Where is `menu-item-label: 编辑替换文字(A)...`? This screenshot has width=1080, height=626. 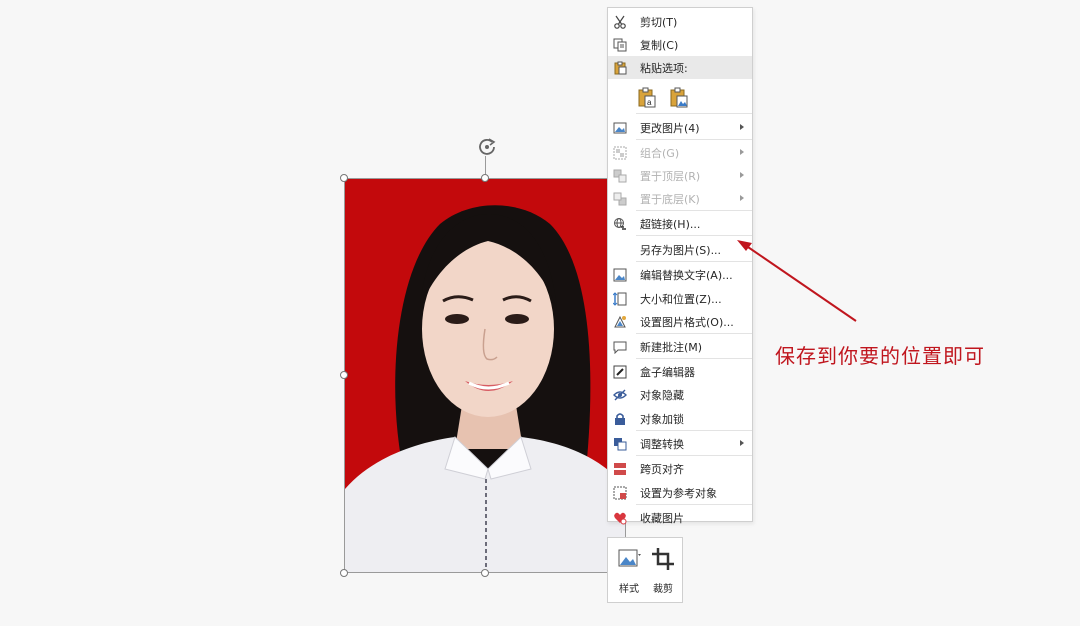
menu-item-label: 编辑替换文字(A)... is located at coordinates (686, 275).